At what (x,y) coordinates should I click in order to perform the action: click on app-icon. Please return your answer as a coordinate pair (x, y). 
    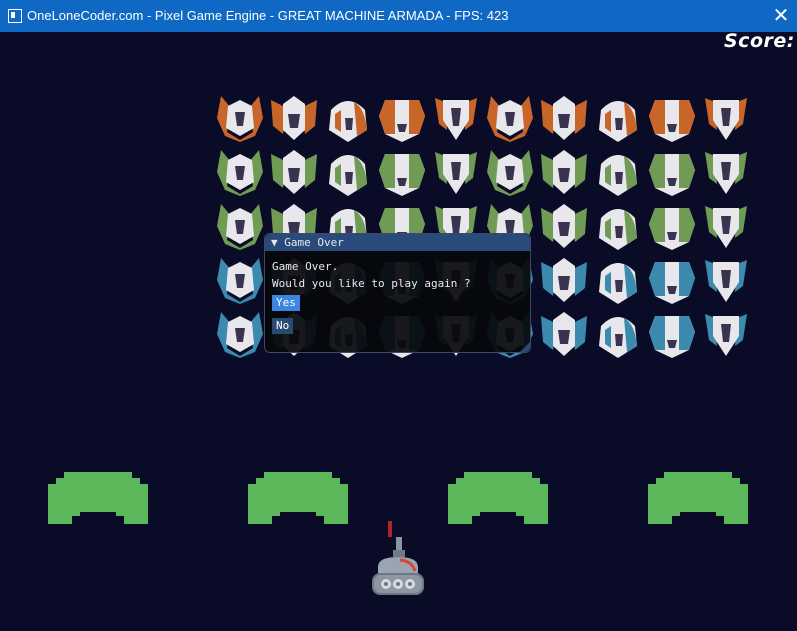
    Looking at the image, I should click on (15, 16).